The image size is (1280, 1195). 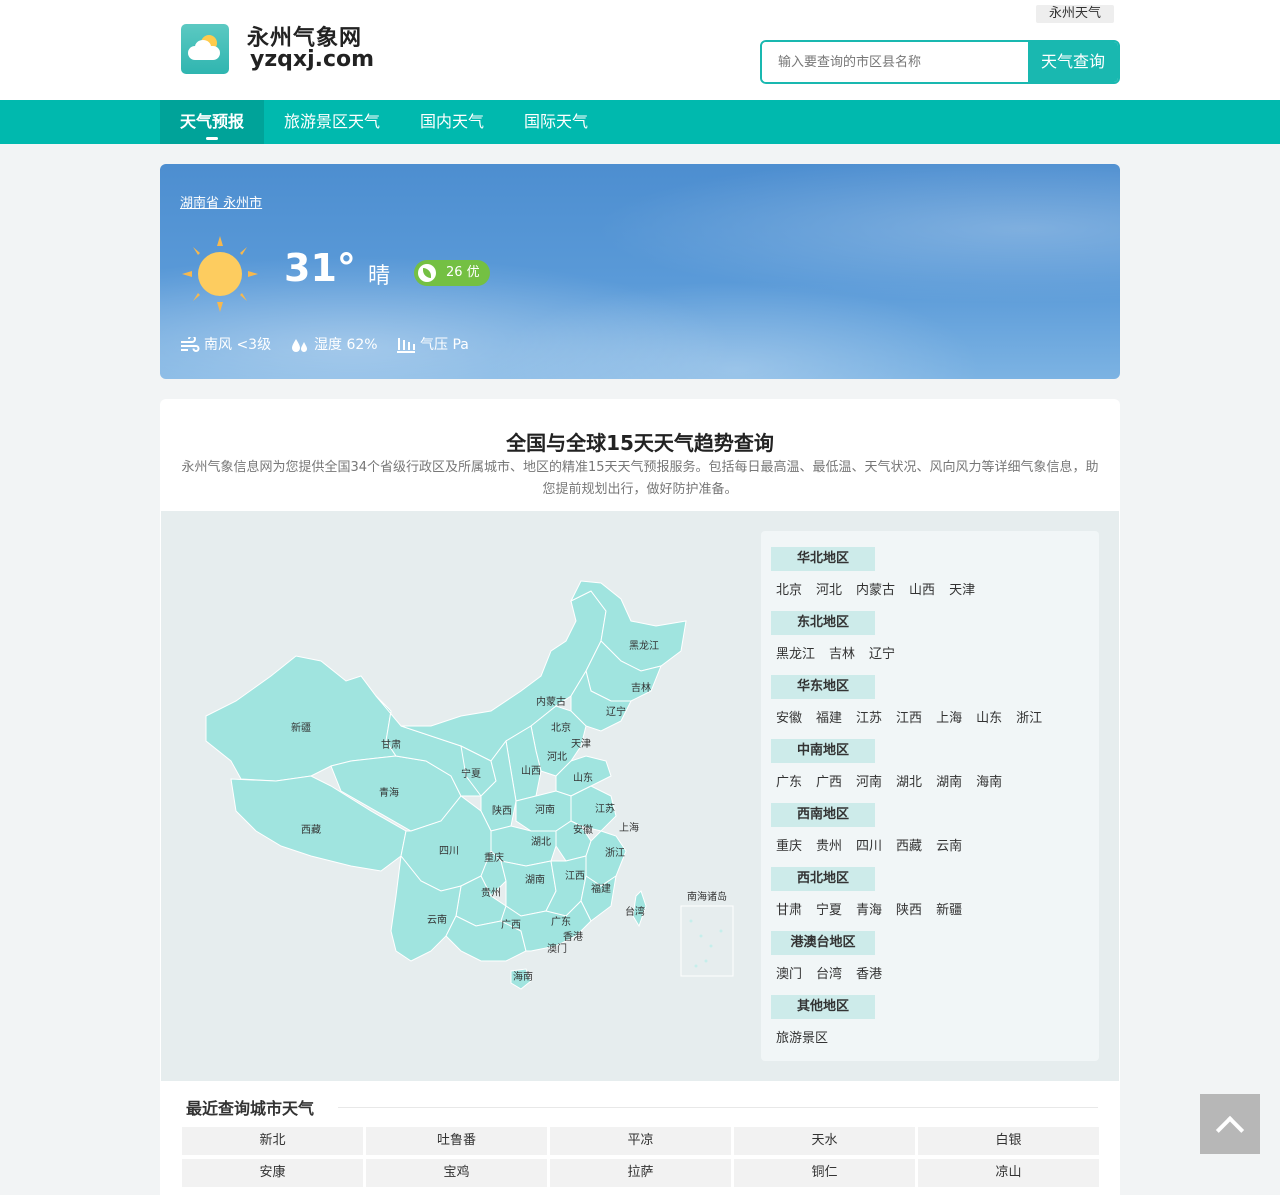 I want to click on region-title: 中南地区, so click(x=823, y=751).